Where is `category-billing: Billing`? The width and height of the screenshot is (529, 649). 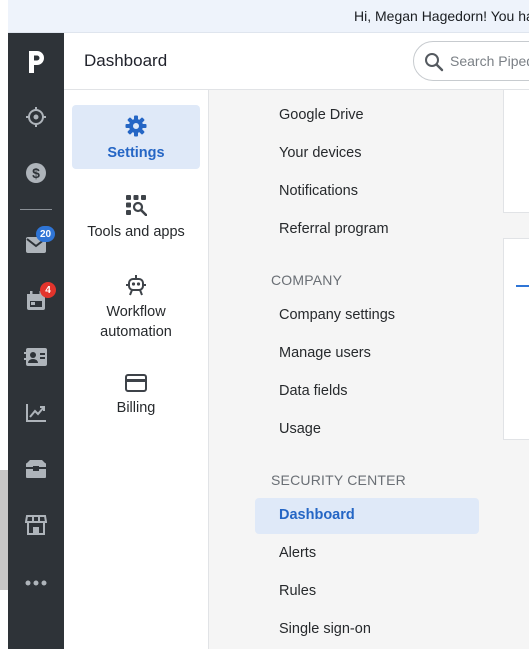 category-billing: Billing is located at coordinates (136, 404).